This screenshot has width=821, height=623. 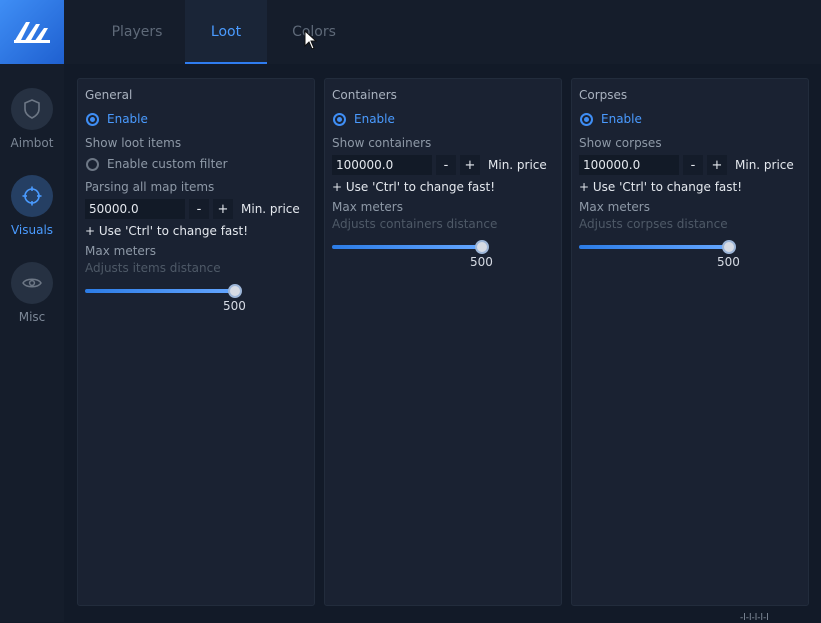 What do you see at coordinates (32, 317) in the screenshot?
I see `nav-misc-label: Misc` at bounding box center [32, 317].